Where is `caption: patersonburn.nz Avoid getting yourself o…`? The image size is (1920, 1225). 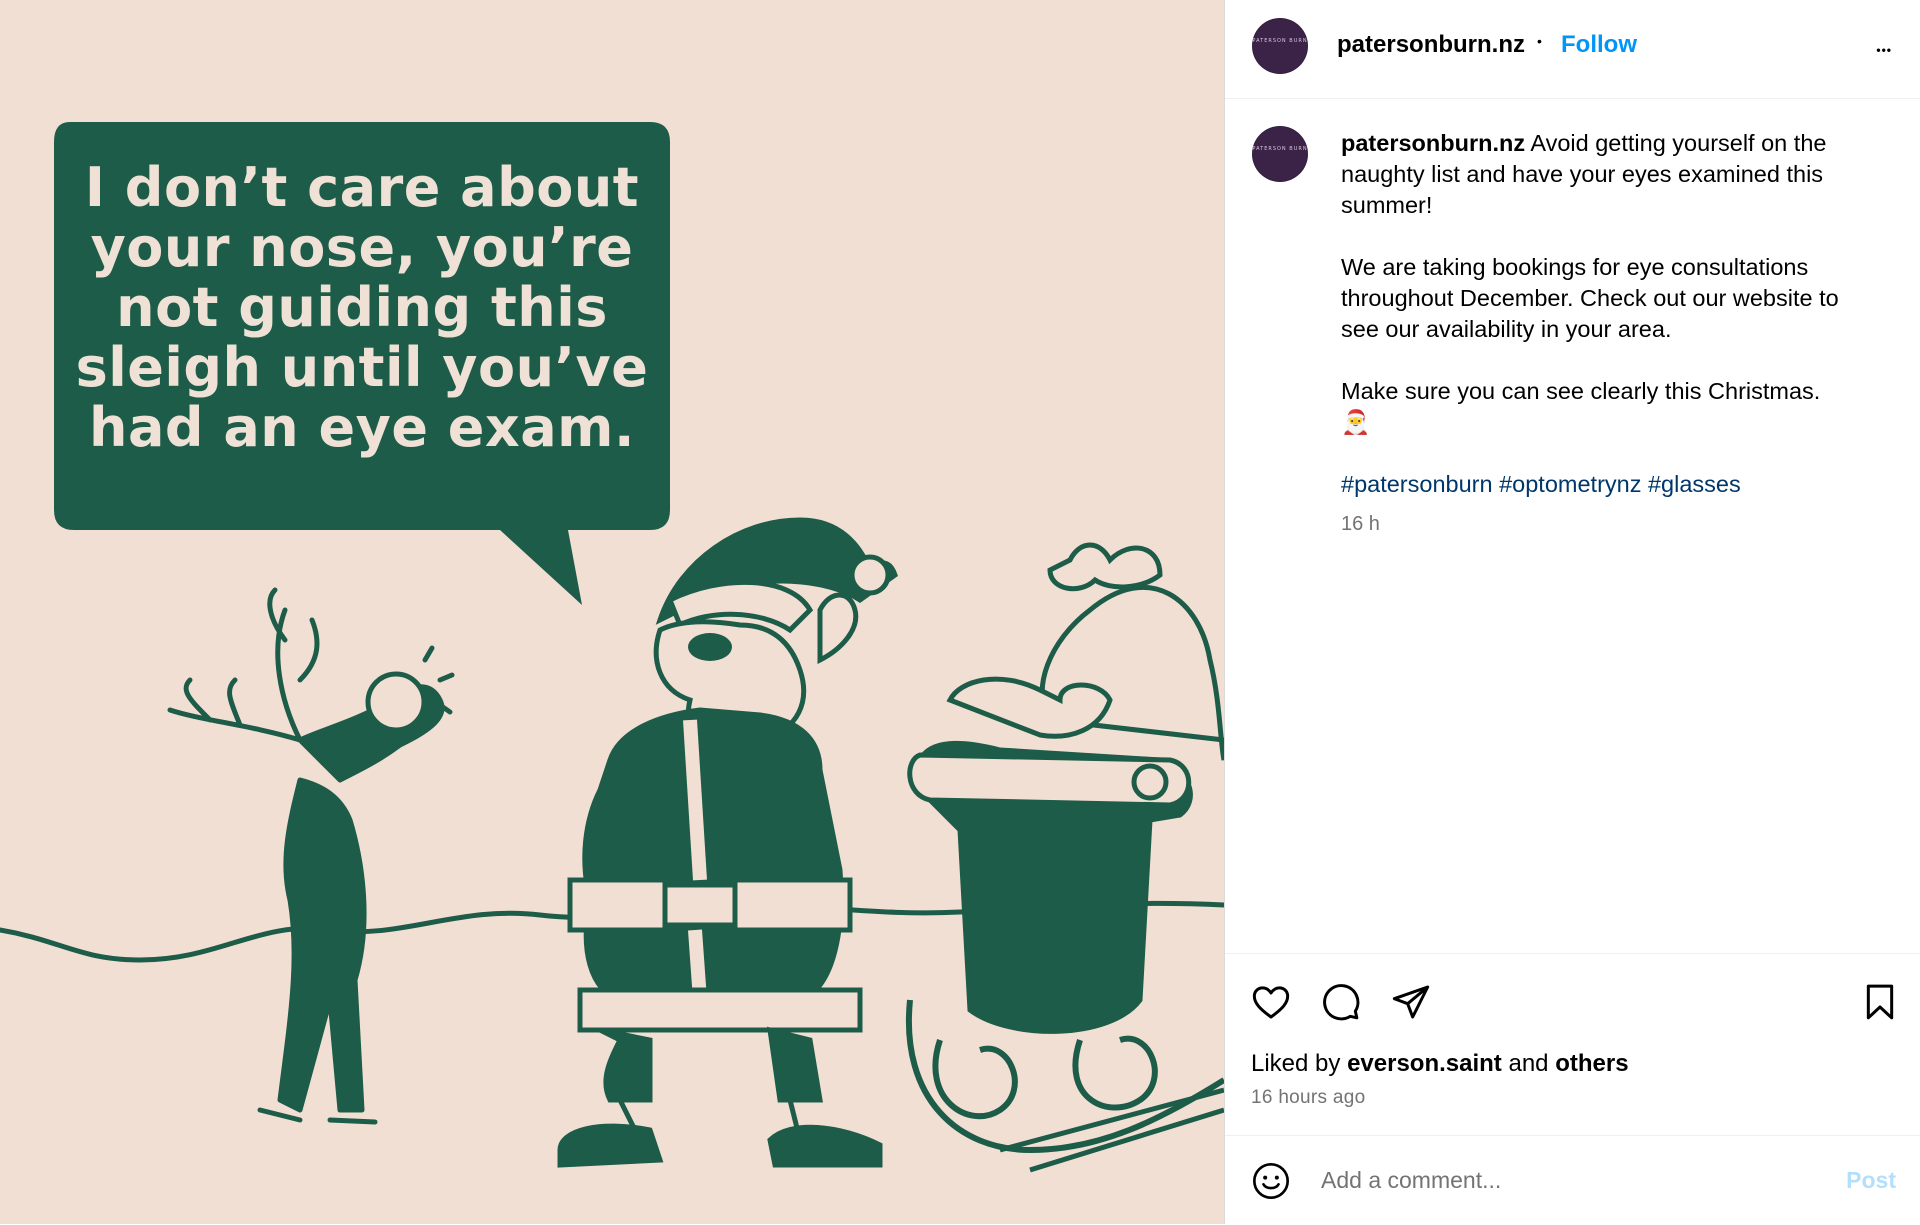 caption: patersonburn.nz Avoid getting yourself o… is located at coordinates (1611, 314).